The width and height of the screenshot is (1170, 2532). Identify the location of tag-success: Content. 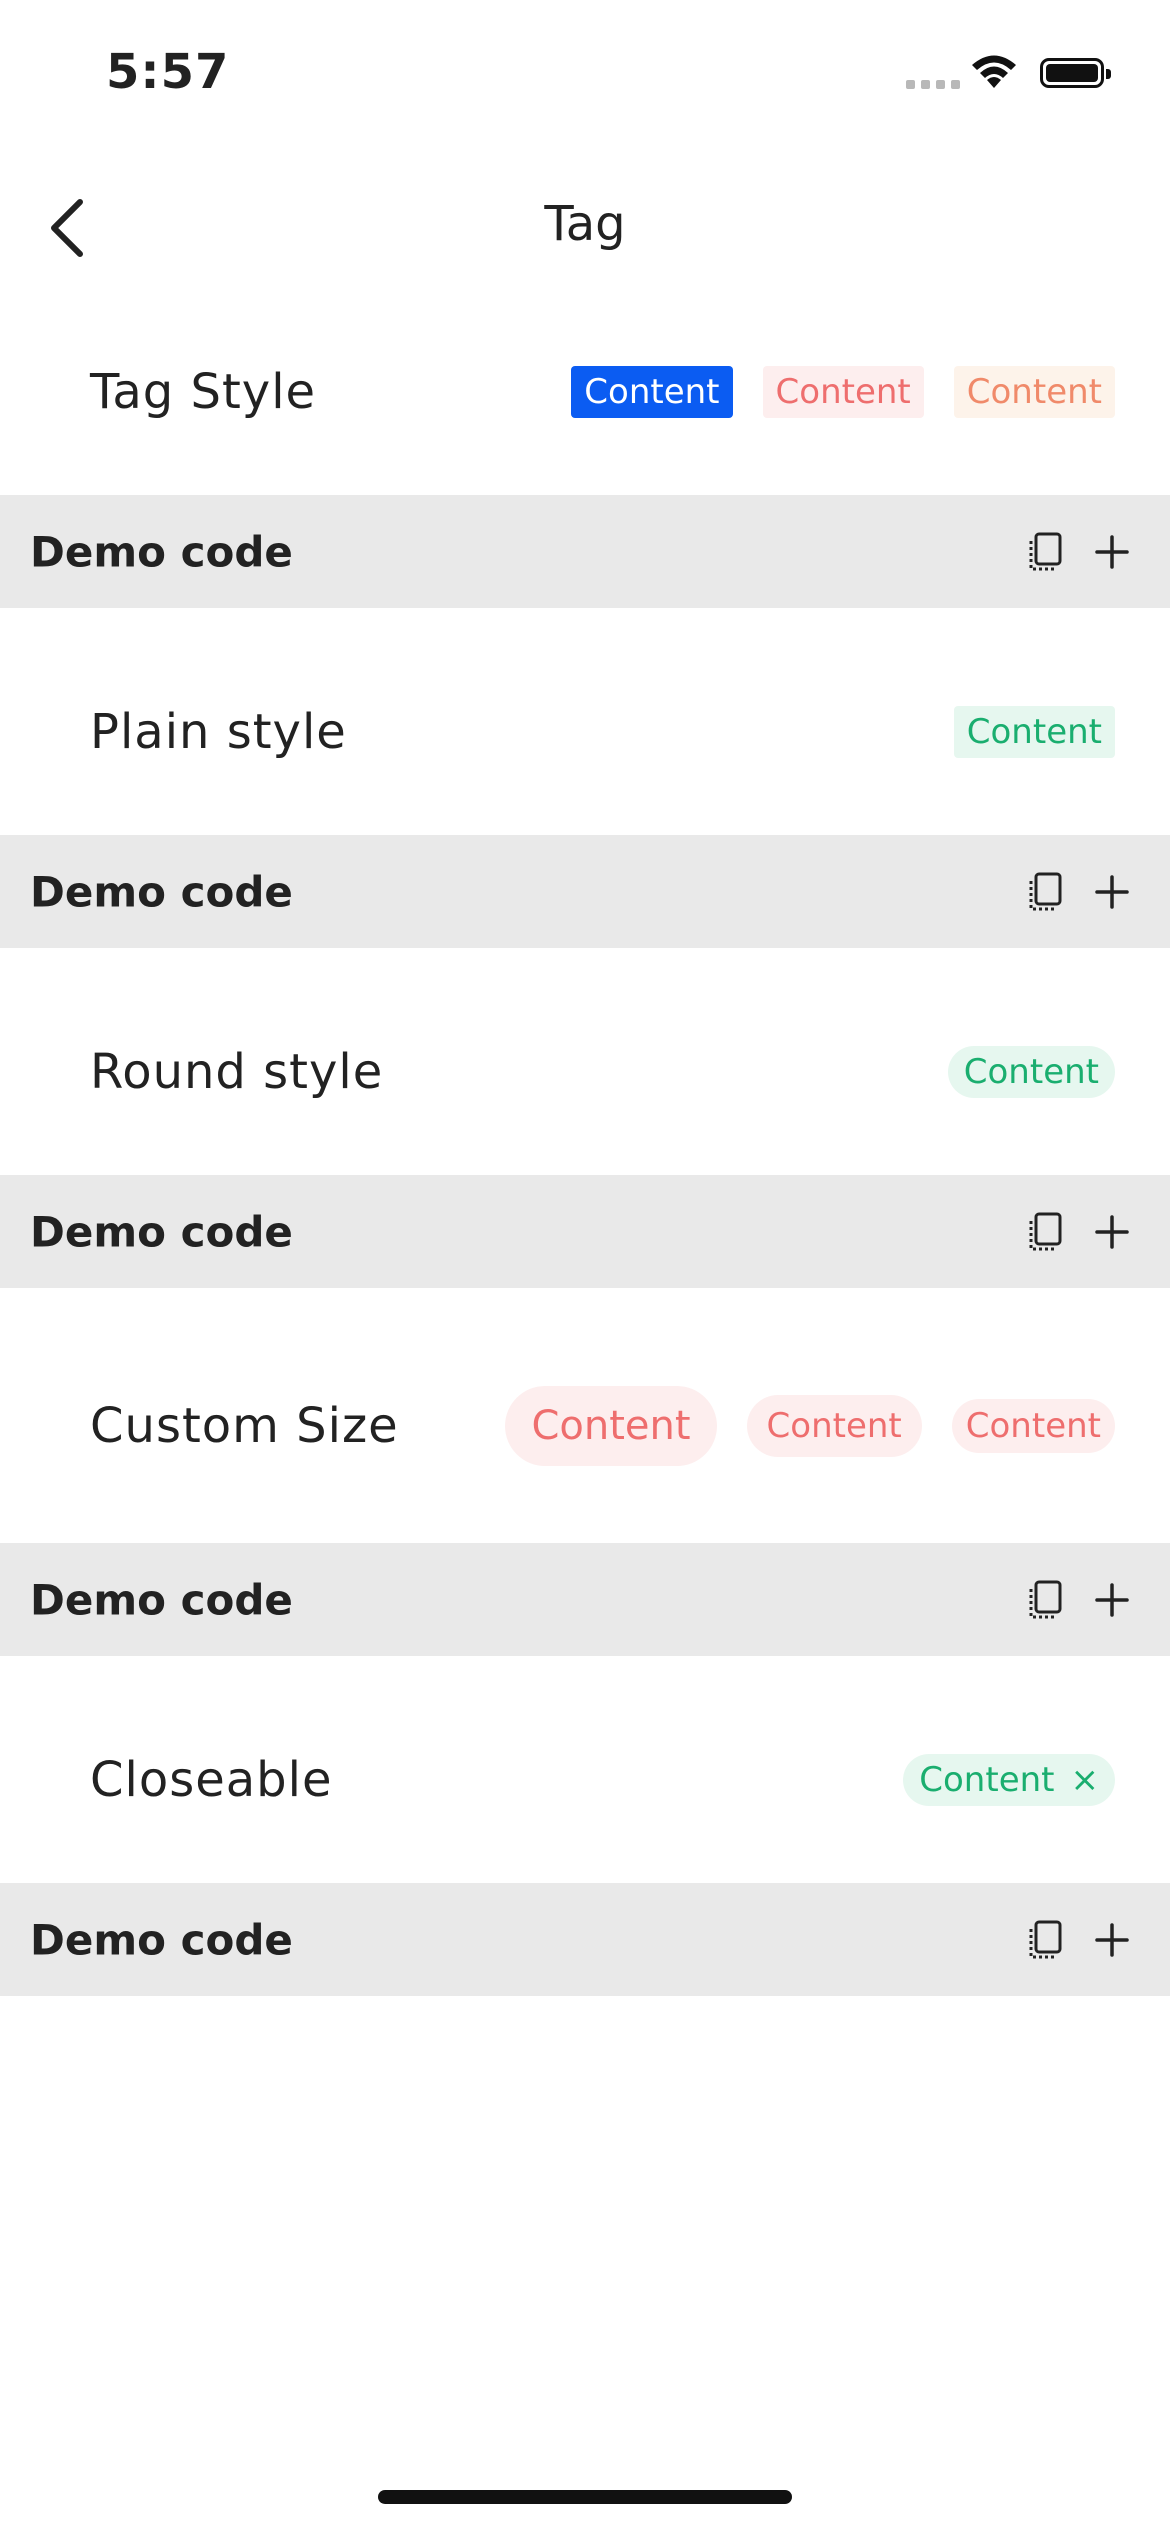
(1034, 731).